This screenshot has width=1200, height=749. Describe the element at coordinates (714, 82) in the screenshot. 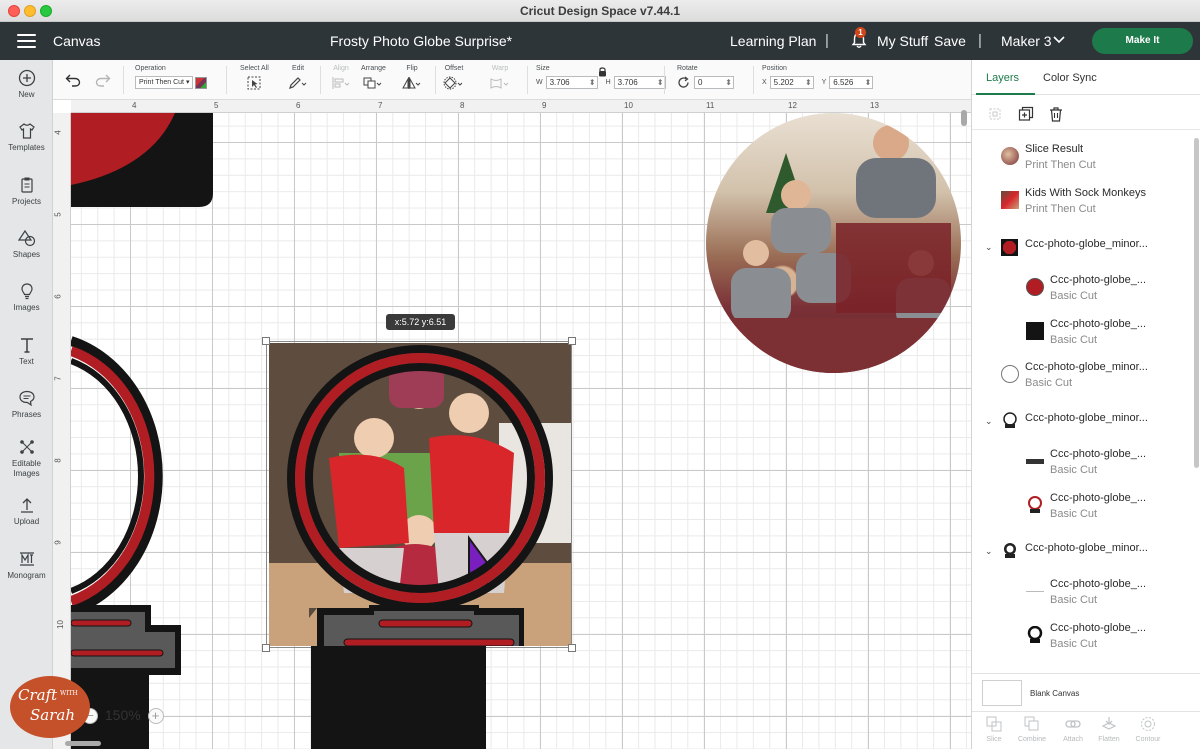

I see `rotate-input: 0` at that location.